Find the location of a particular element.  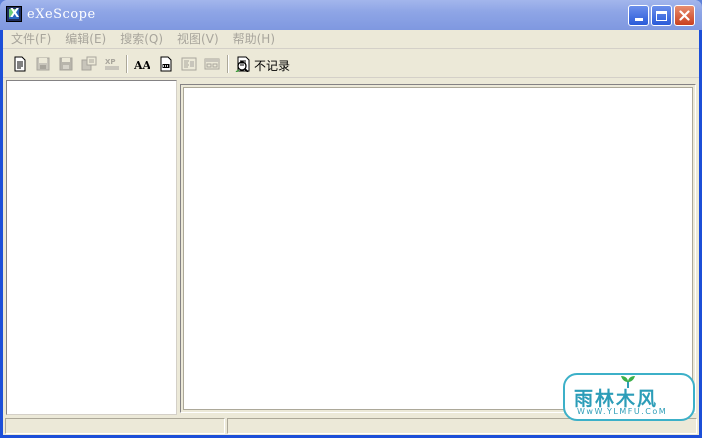

status-segment-left is located at coordinates (115, 426).